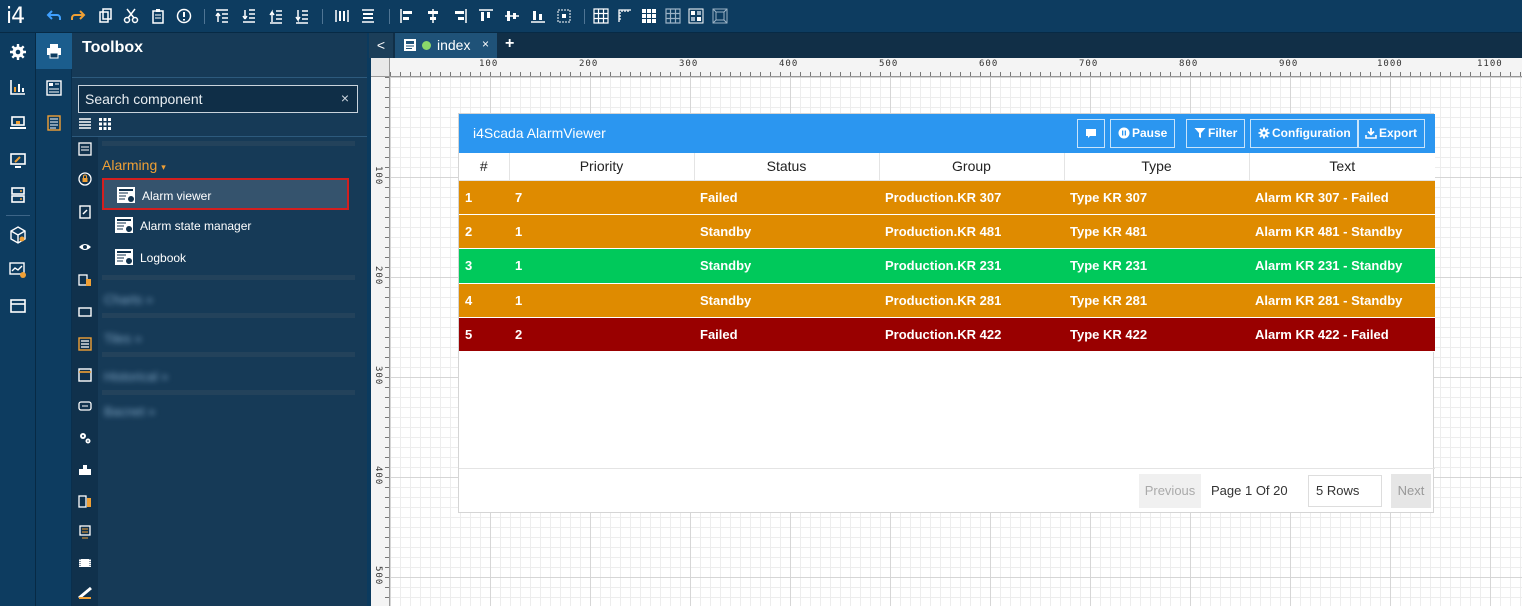 The height and width of the screenshot is (606, 1522). I want to click on package-icon, so click(18, 235).